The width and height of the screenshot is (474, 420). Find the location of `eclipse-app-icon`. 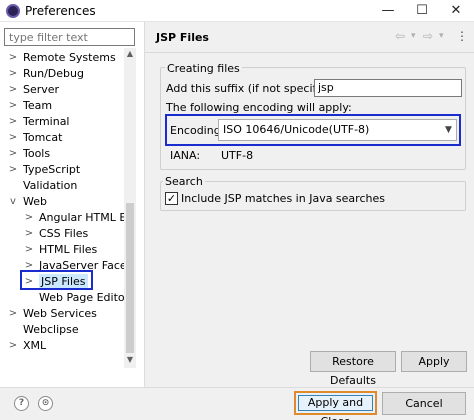

eclipse-app-icon is located at coordinates (13, 11).